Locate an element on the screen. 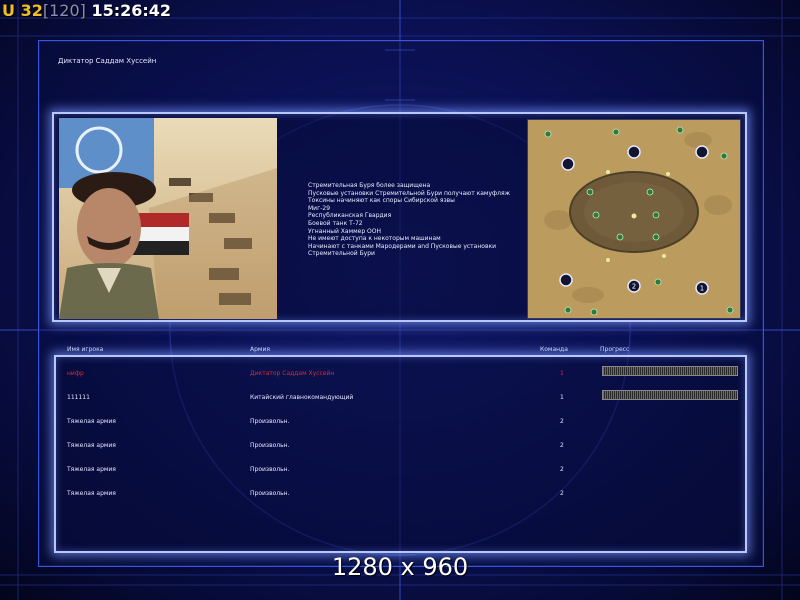 The height and width of the screenshot is (600, 800). map-start-number: 2 is located at coordinates (634, 287).